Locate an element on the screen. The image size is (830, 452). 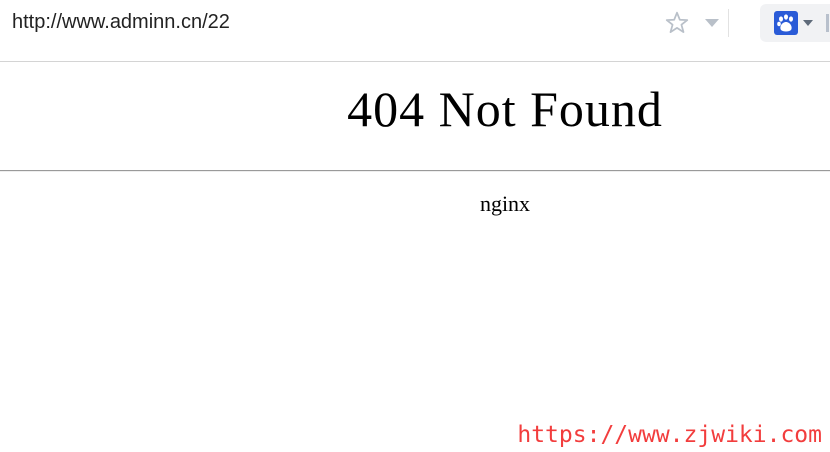
star-icon is located at coordinates (677, 23).